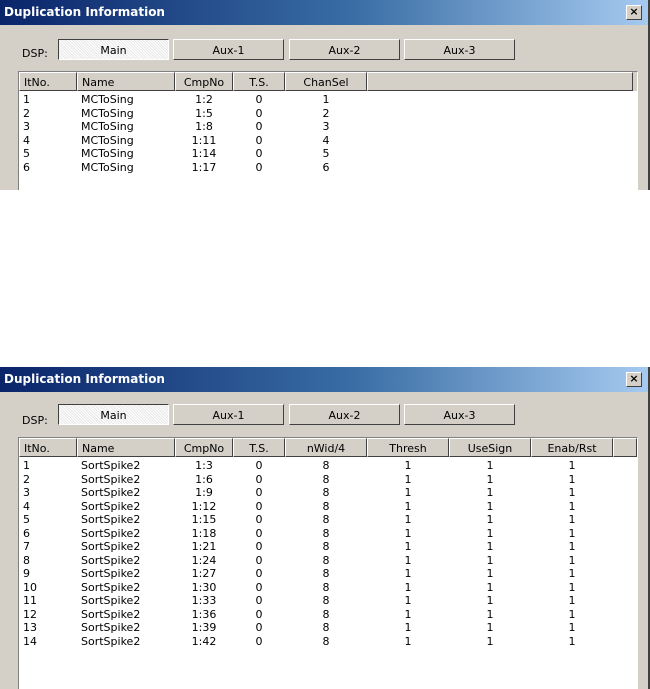  I want to click on cell-itno: 2, so click(26, 113).